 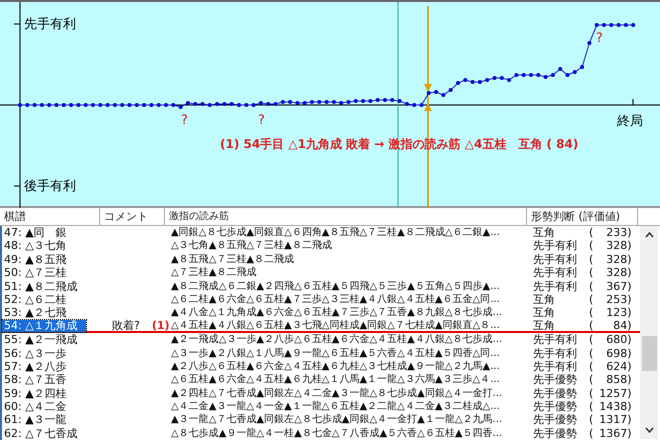 I want to click on move-cell: 57: ▲２八歩, so click(x=38, y=367).